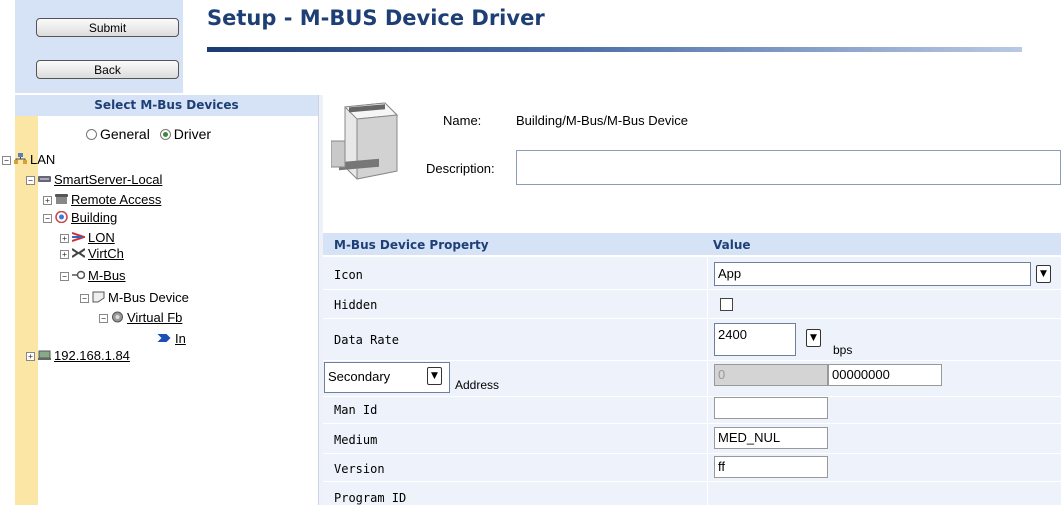 The width and height of the screenshot is (1061, 505). I want to click on remote-server-icon, so click(44, 355).